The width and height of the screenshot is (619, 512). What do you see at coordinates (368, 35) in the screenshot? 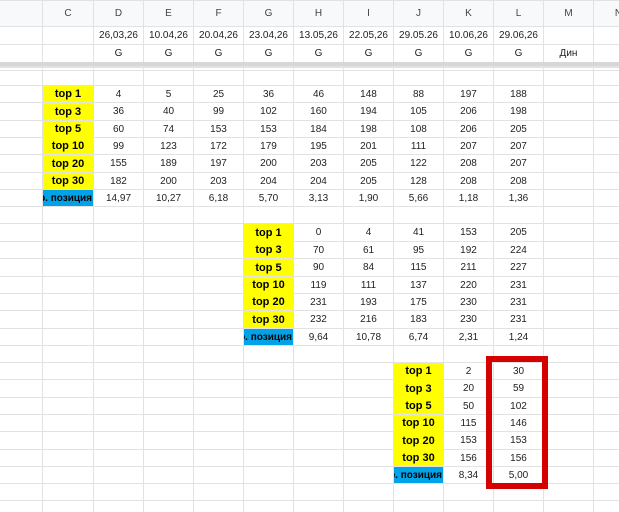
I see `date-cell: 22.05,26` at bounding box center [368, 35].